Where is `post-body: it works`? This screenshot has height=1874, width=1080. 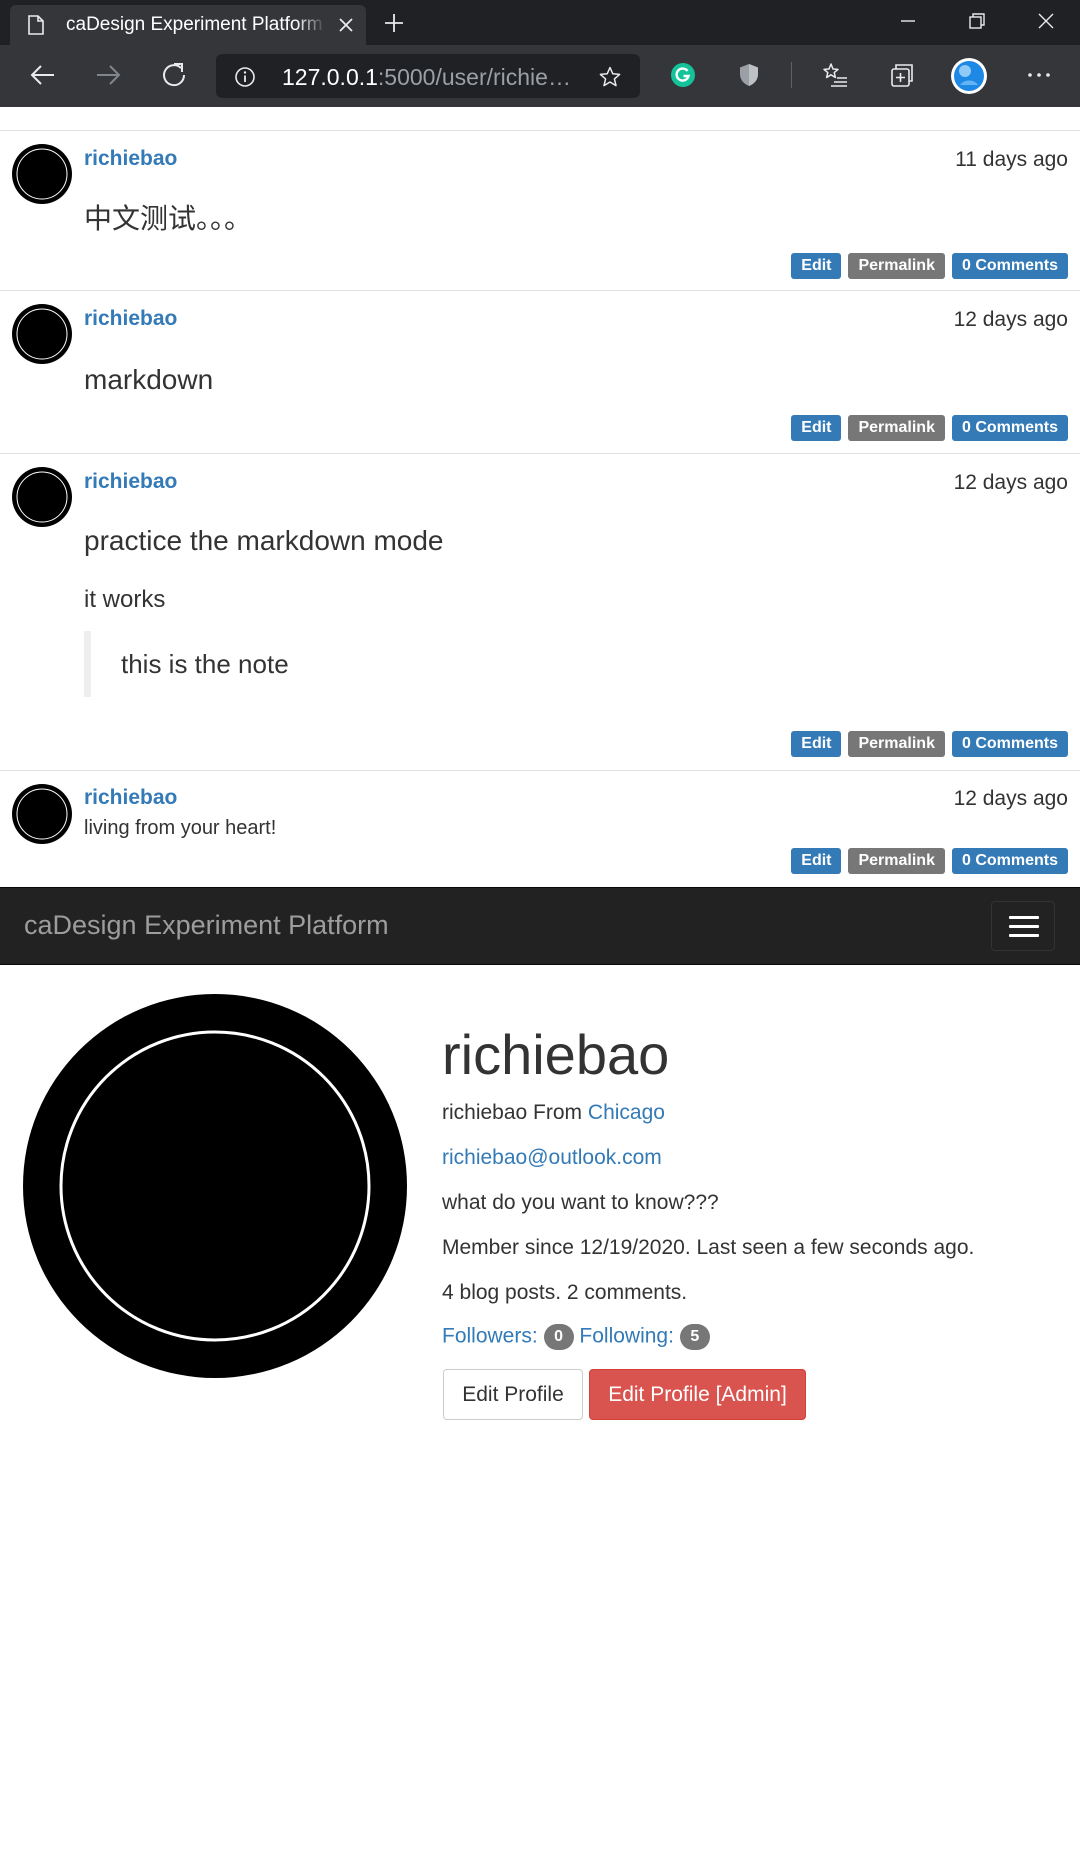
post-body: it works is located at coordinates (576, 600).